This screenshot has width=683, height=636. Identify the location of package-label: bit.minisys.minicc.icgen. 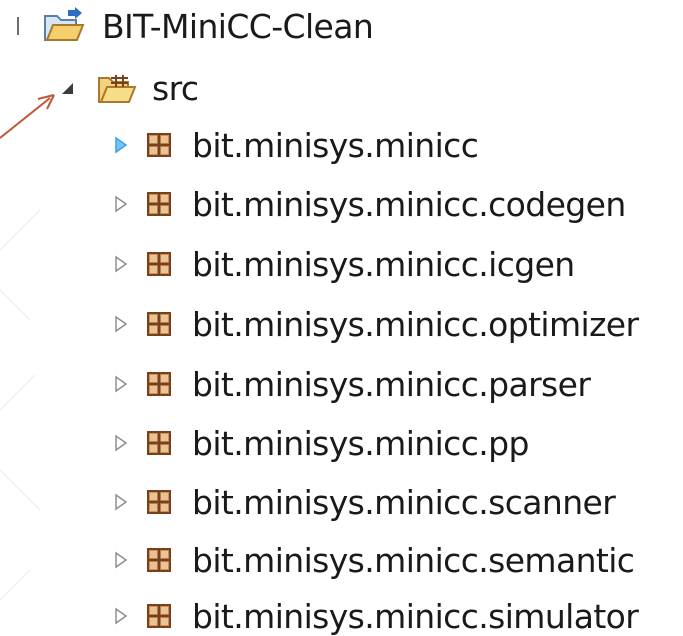
(383, 264).